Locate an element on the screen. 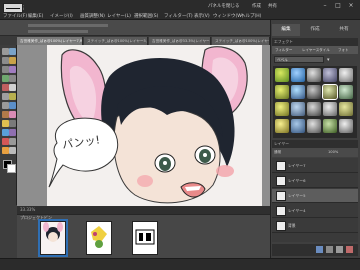  tab-document-2: ステイッチ_ばぁ@100%(レイヤー5,RGB/8) is located at coordinates (116, 41).